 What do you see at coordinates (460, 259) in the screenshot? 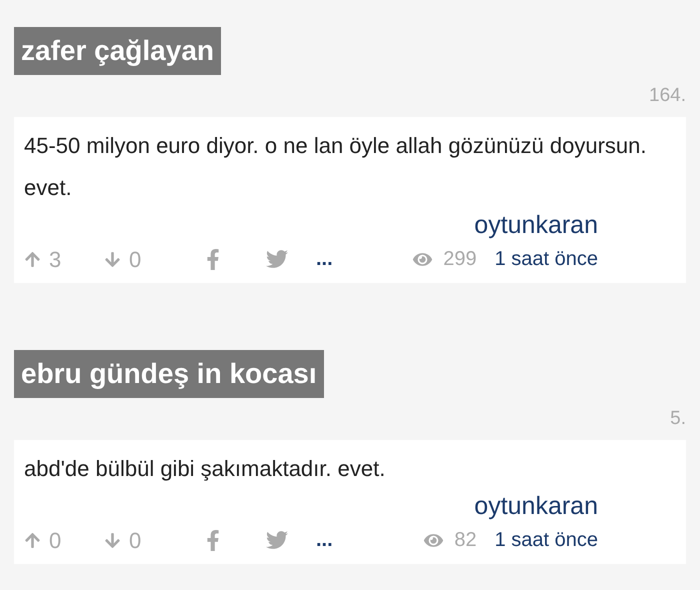
I see `view-count: 299` at bounding box center [460, 259].